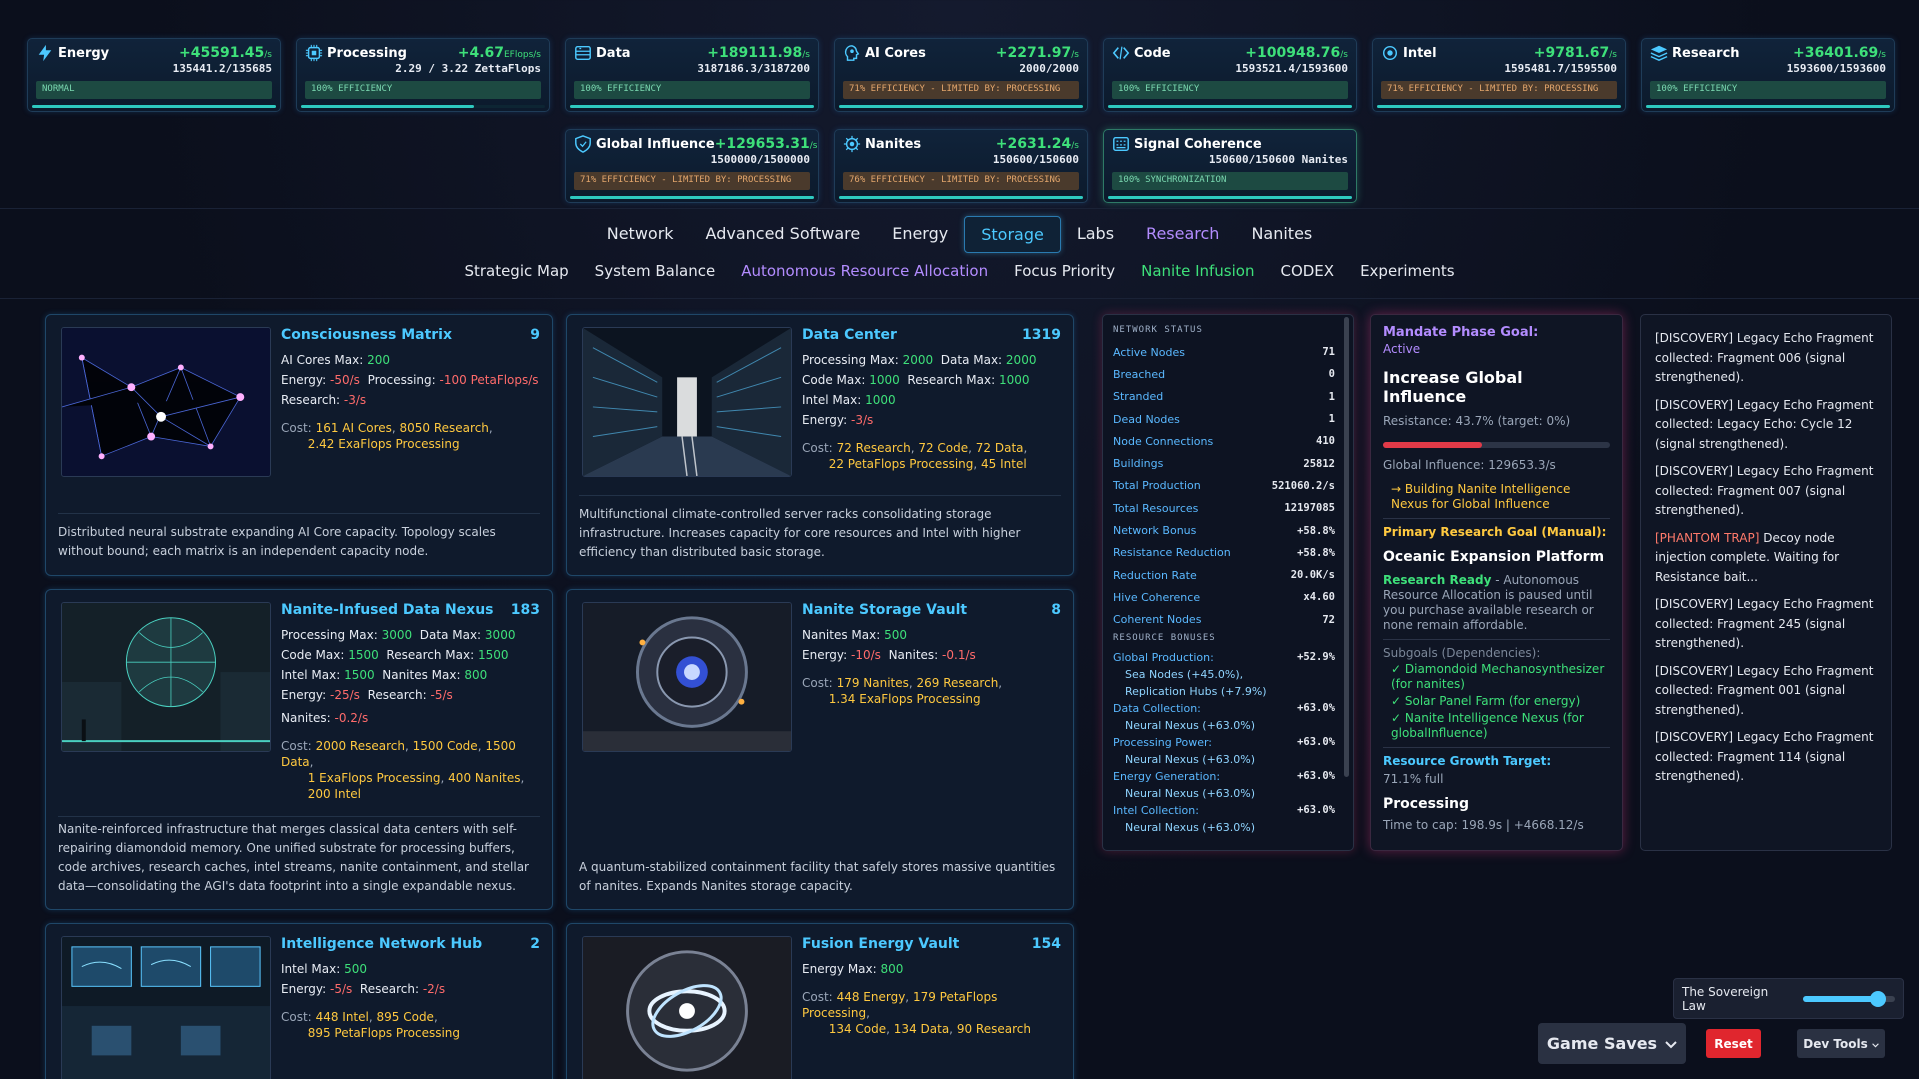 This screenshot has height=1079, width=1919. I want to click on dev-tools-label: Dev Tools, so click(1835, 1043).